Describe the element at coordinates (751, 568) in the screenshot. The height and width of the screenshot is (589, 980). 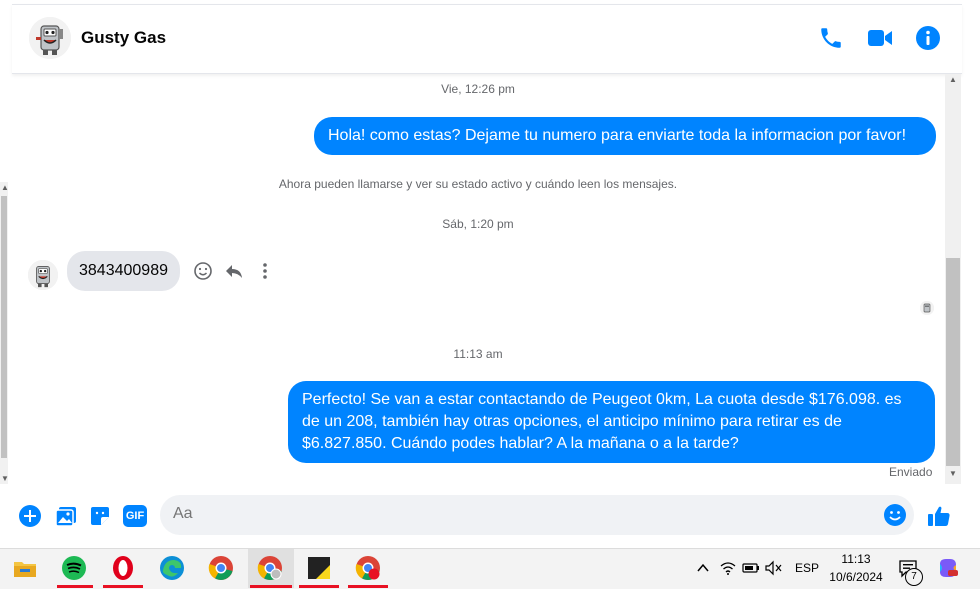
I see `battery-icon` at that location.